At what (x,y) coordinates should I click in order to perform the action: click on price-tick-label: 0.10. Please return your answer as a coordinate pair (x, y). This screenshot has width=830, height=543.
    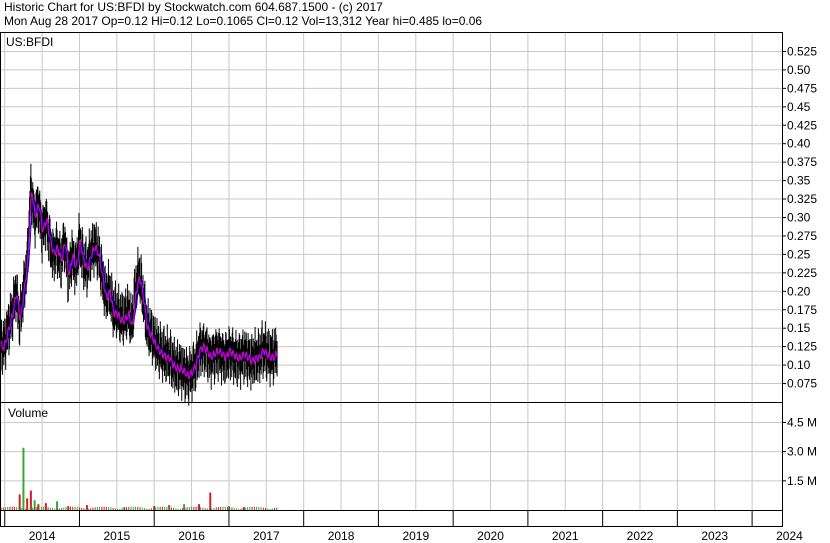
    Looking at the image, I should click on (799, 365).